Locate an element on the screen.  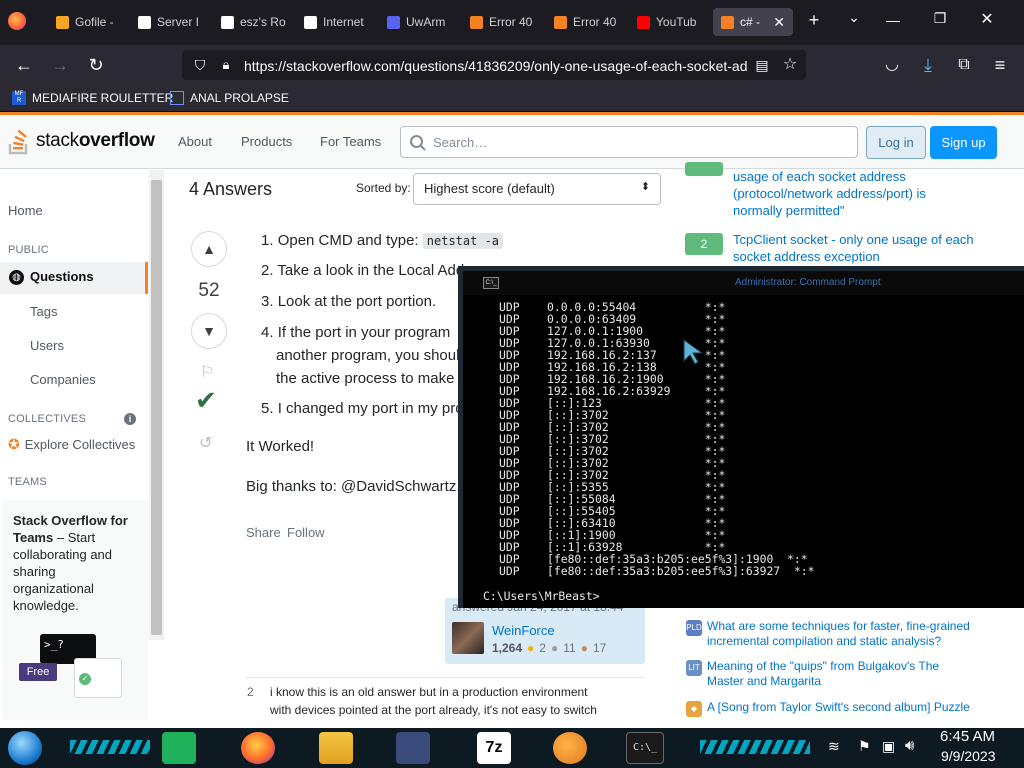
cmd-title-bar: C:\_ Administrator: Command Prompt is located at coordinates (743, 283).